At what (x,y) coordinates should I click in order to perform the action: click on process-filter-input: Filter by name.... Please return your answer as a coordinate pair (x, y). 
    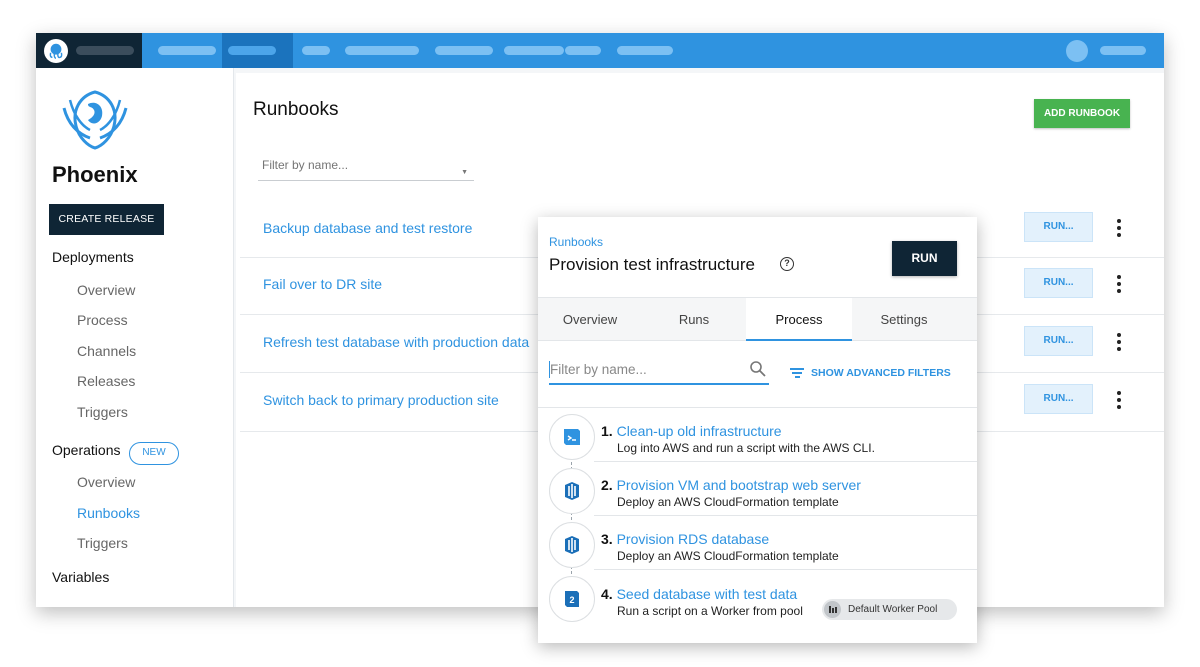
    Looking at the image, I should click on (659, 371).